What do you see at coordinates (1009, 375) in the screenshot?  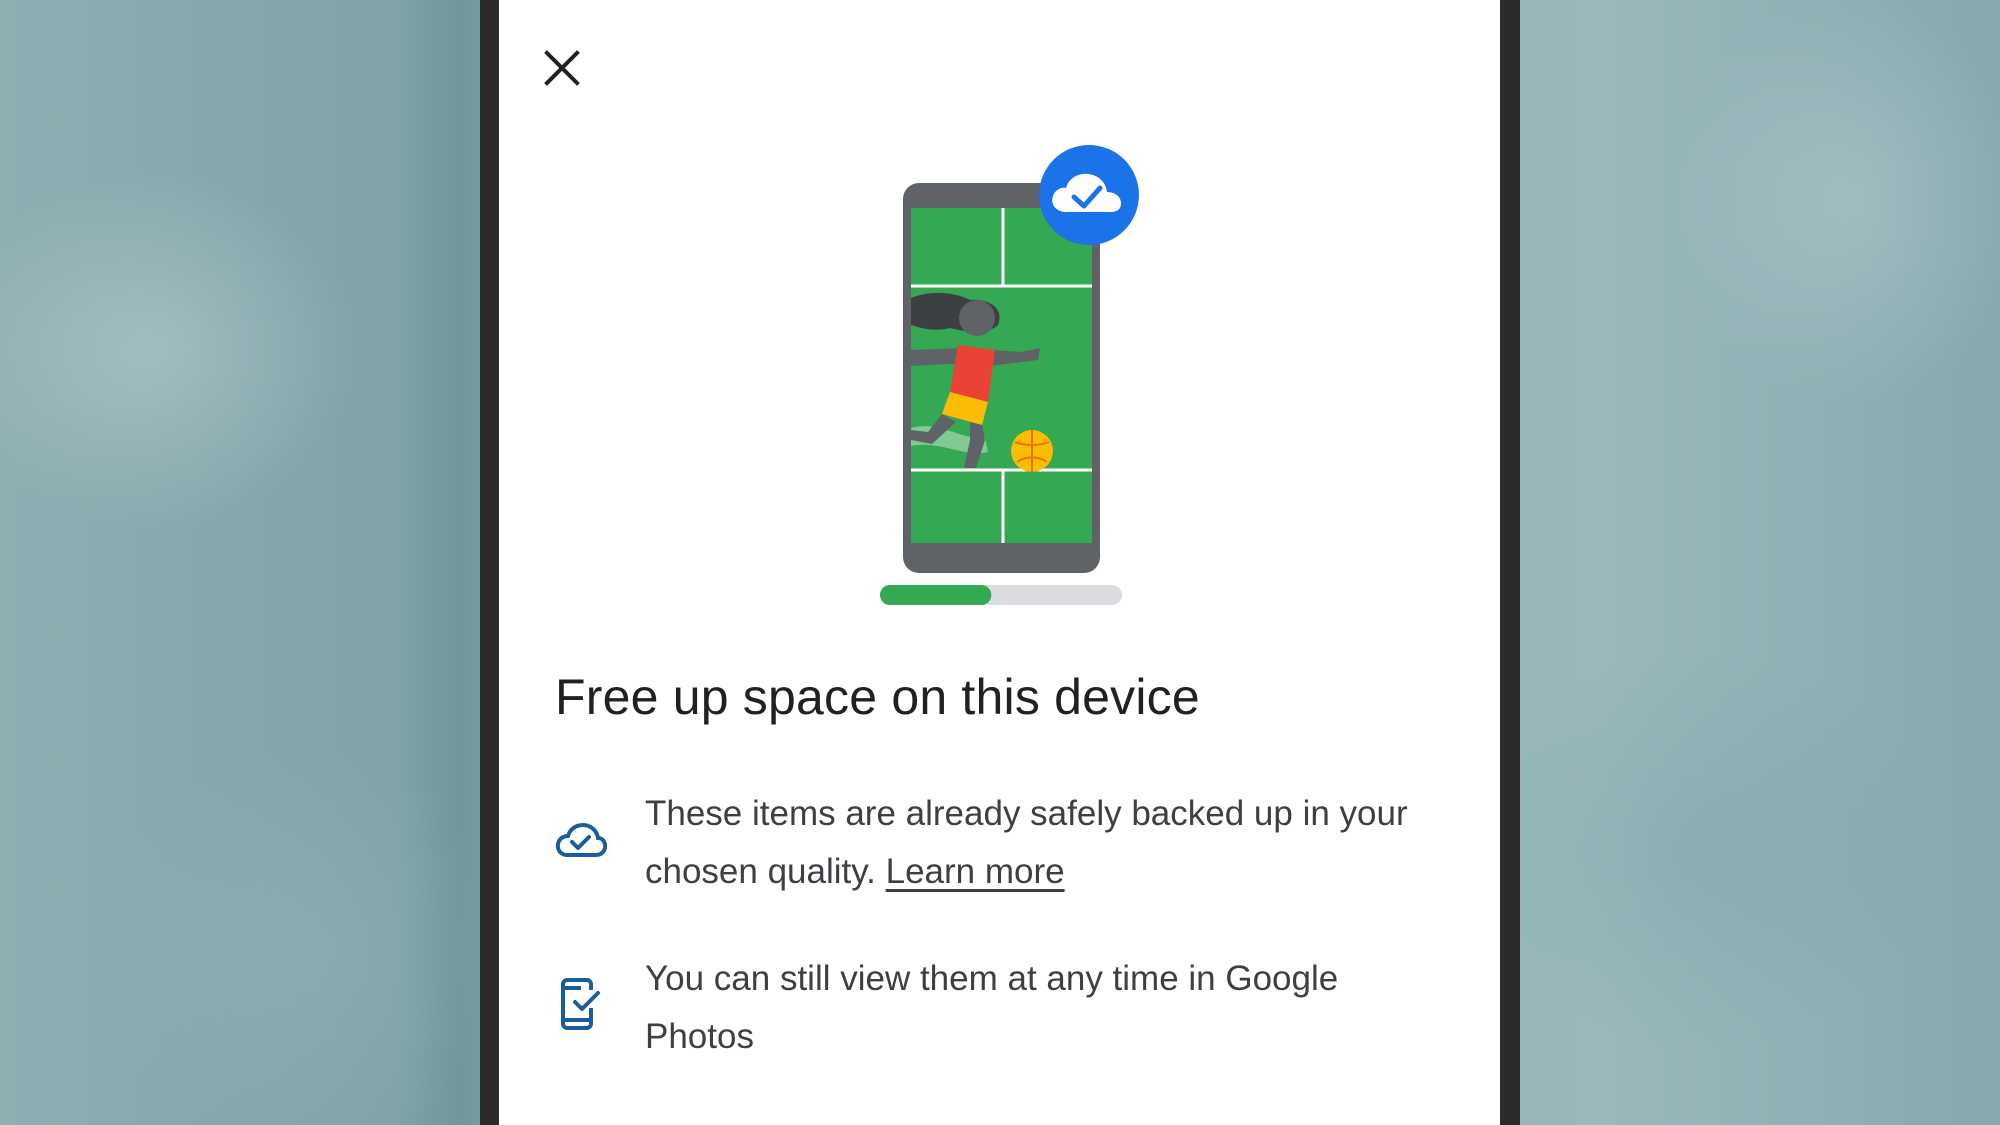 I see `backup-illustration` at bounding box center [1009, 375].